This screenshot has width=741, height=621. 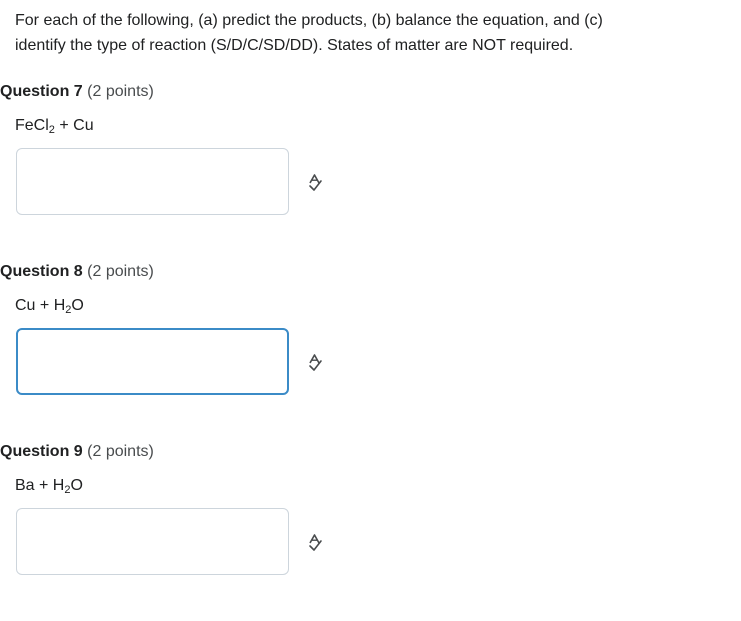 I want to click on question-equation: Ba + H2O, so click(x=49, y=486).